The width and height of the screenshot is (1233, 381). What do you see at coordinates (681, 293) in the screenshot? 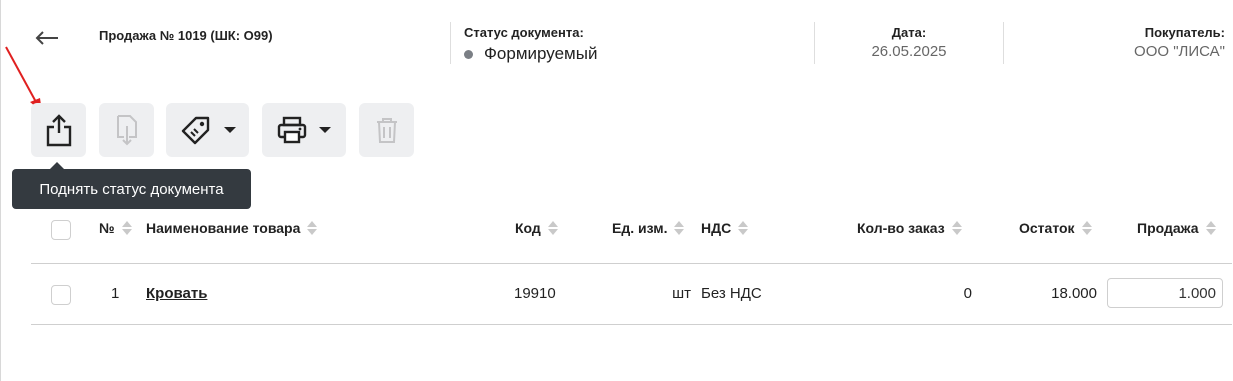
I see `product-unit: шт` at bounding box center [681, 293].